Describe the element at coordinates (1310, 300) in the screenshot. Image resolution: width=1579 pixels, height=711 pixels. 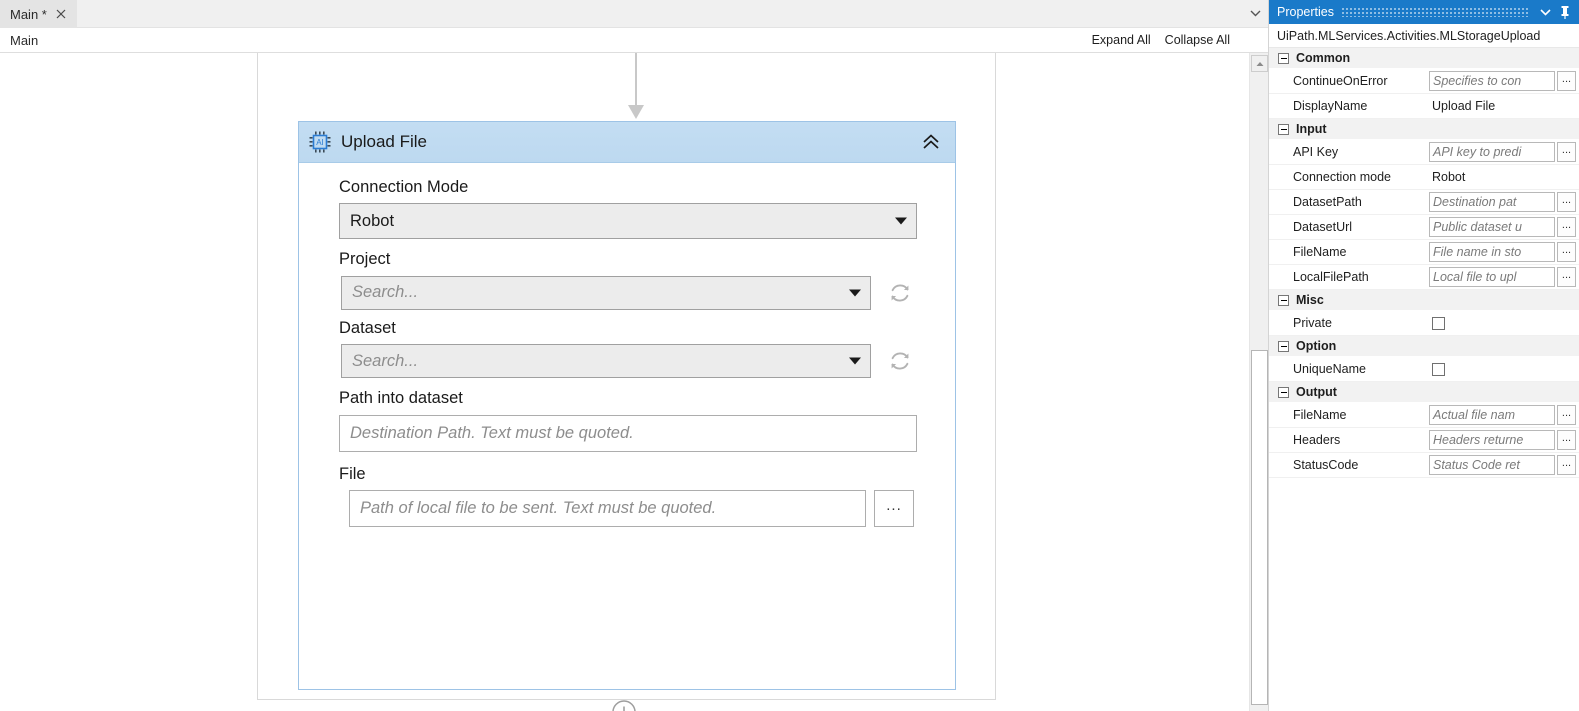
I see `category-label: Misc` at that location.